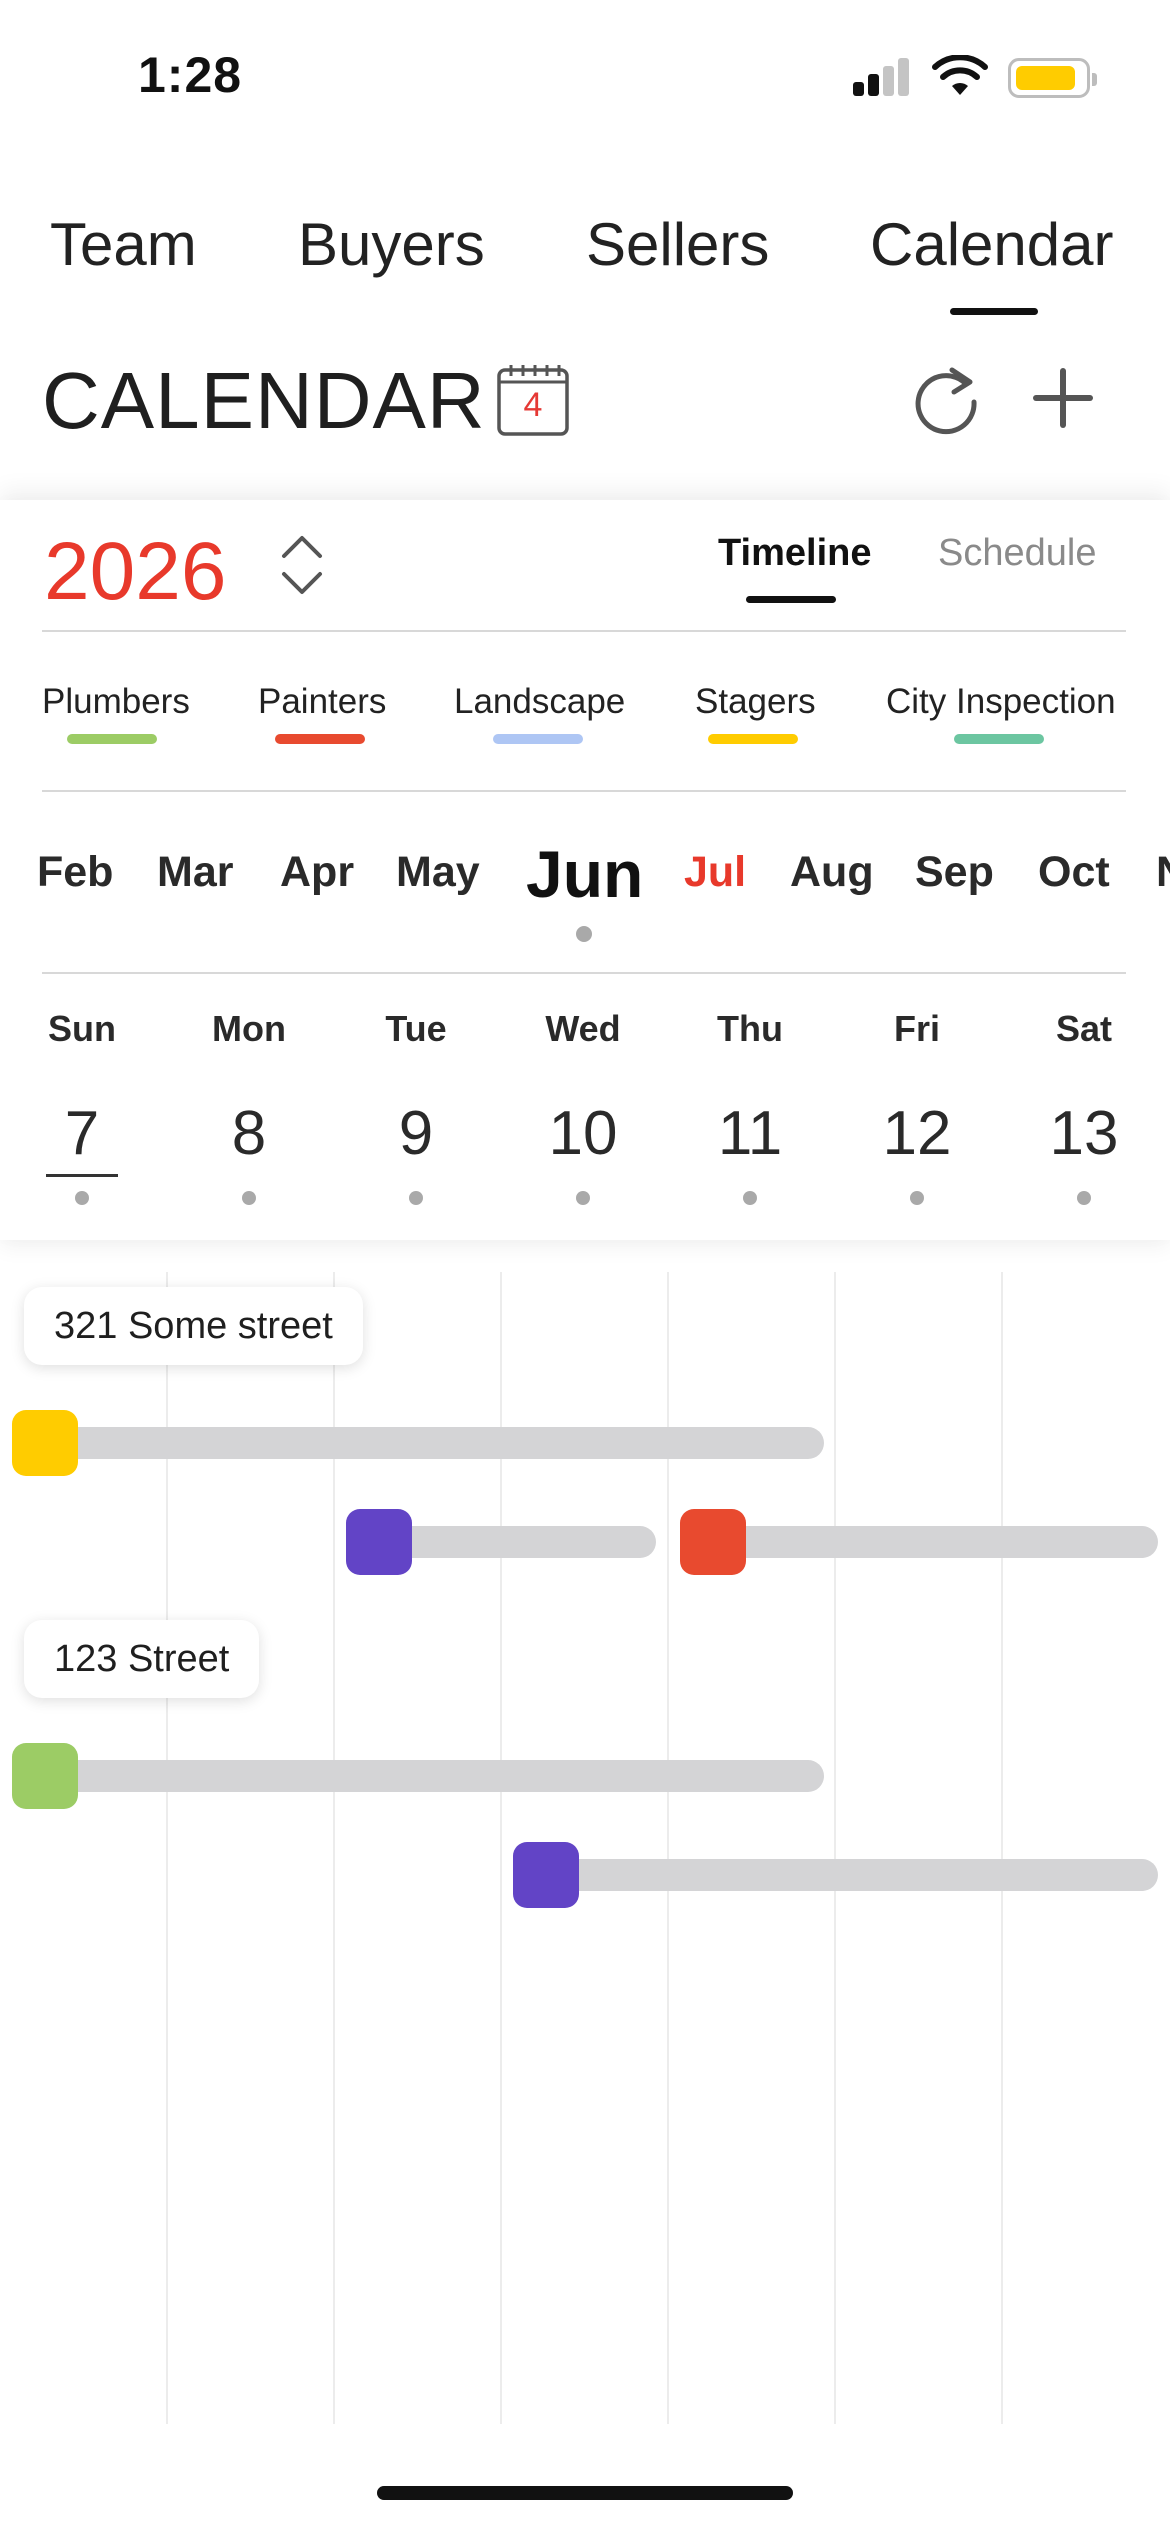 The image size is (1170, 2532). What do you see at coordinates (438, 872) in the screenshot?
I see `month-item: May` at bounding box center [438, 872].